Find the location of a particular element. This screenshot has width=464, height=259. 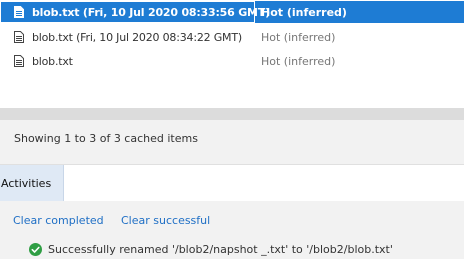

blob-name: blob.txt is located at coordinates (52, 61).